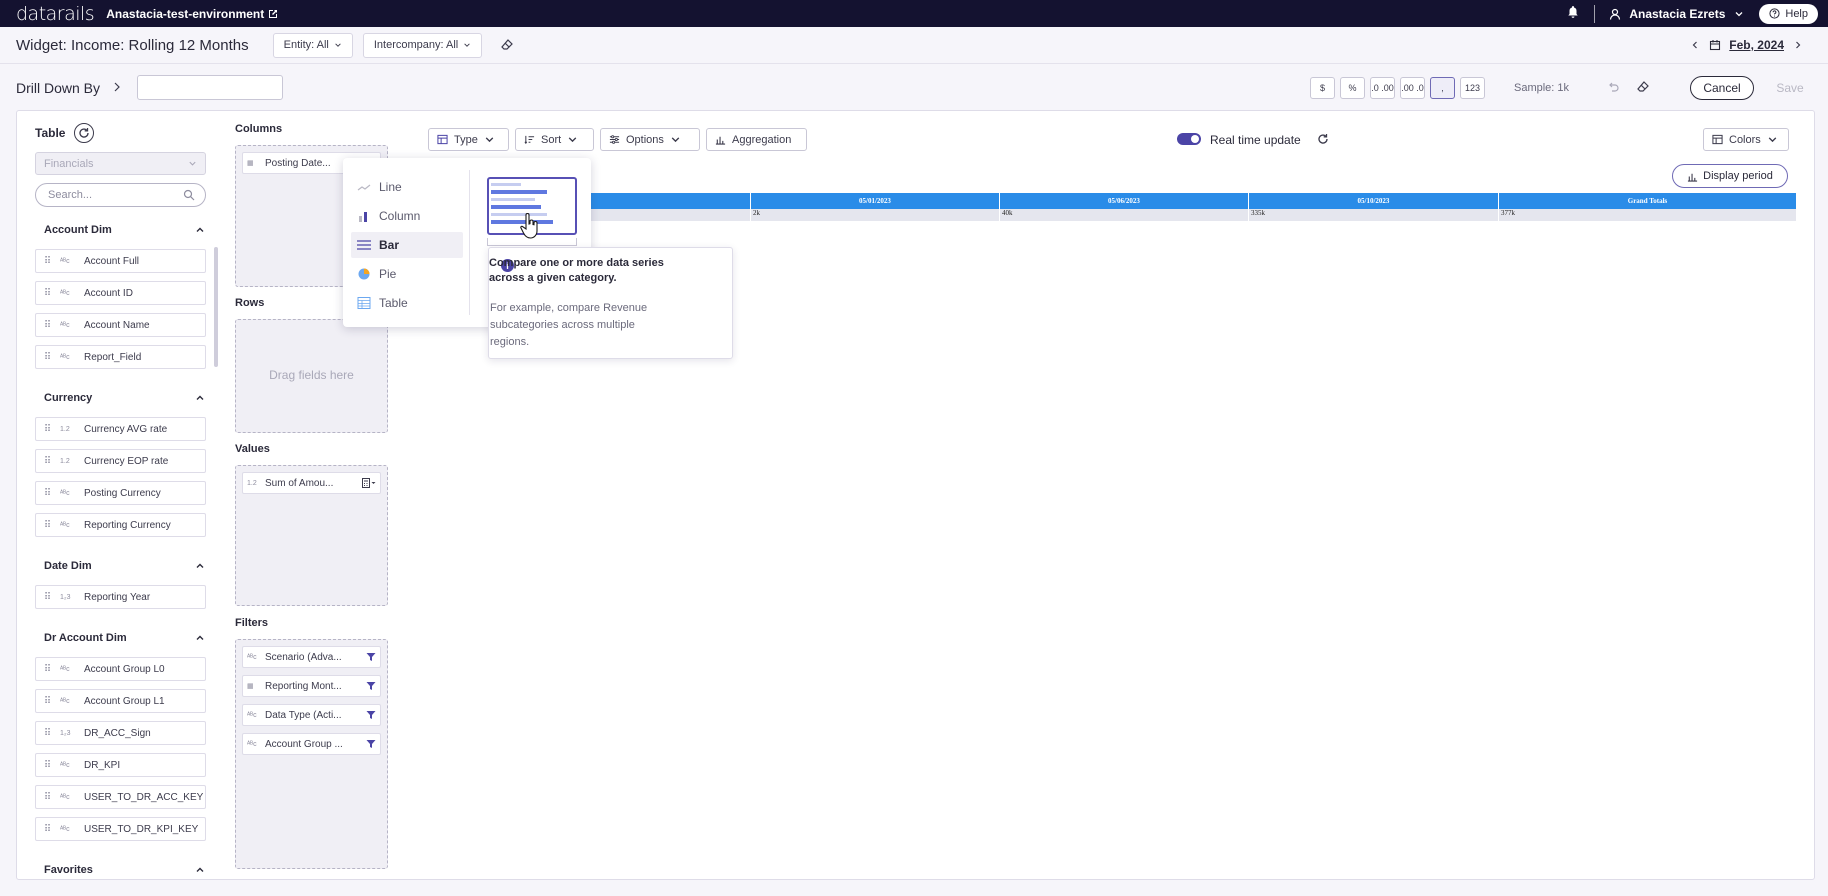 The width and height of the screenshot is (1828, 896). What do you see at coordinates (407, 274) in the screenshot?
I see `chart-type-pie: Pie` at bounding box center [407, 274].